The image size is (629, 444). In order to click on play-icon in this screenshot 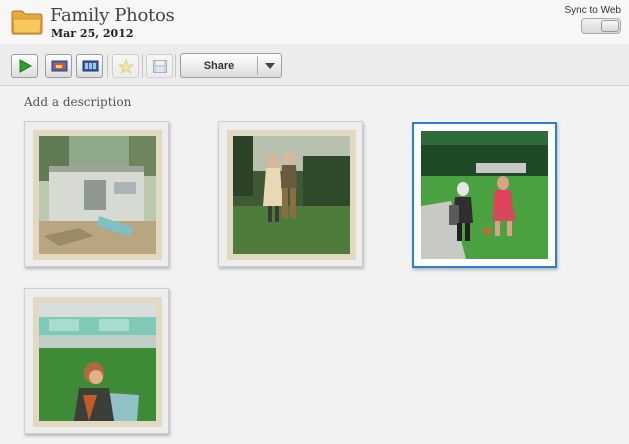, I will do `click(26, 66)`.